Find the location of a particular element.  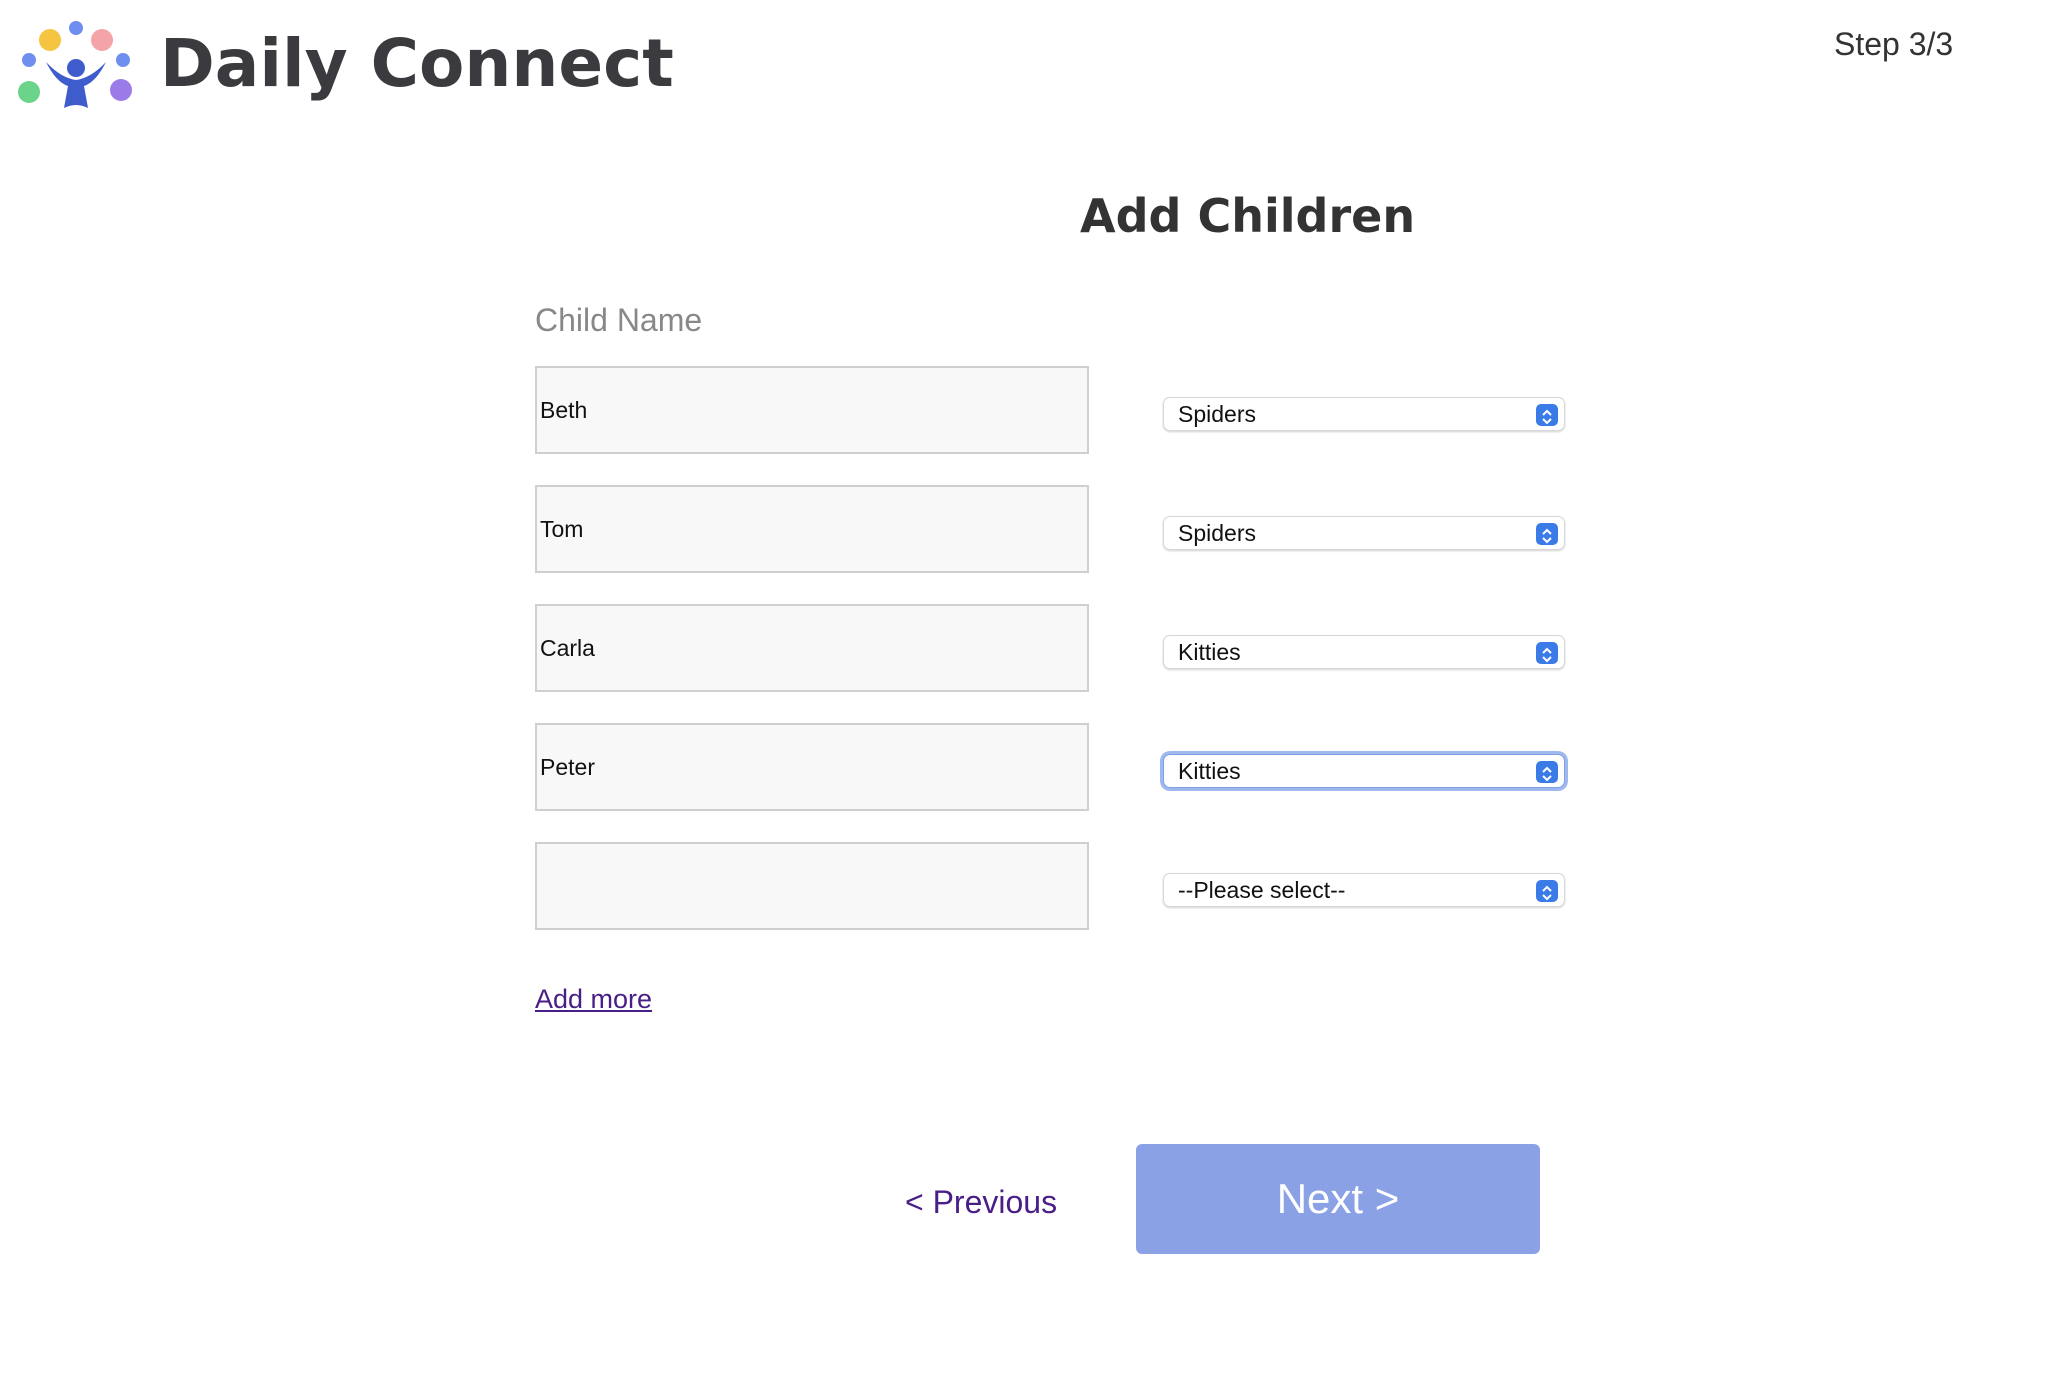

daily-connect-logo is located at coordinates (76, 66).